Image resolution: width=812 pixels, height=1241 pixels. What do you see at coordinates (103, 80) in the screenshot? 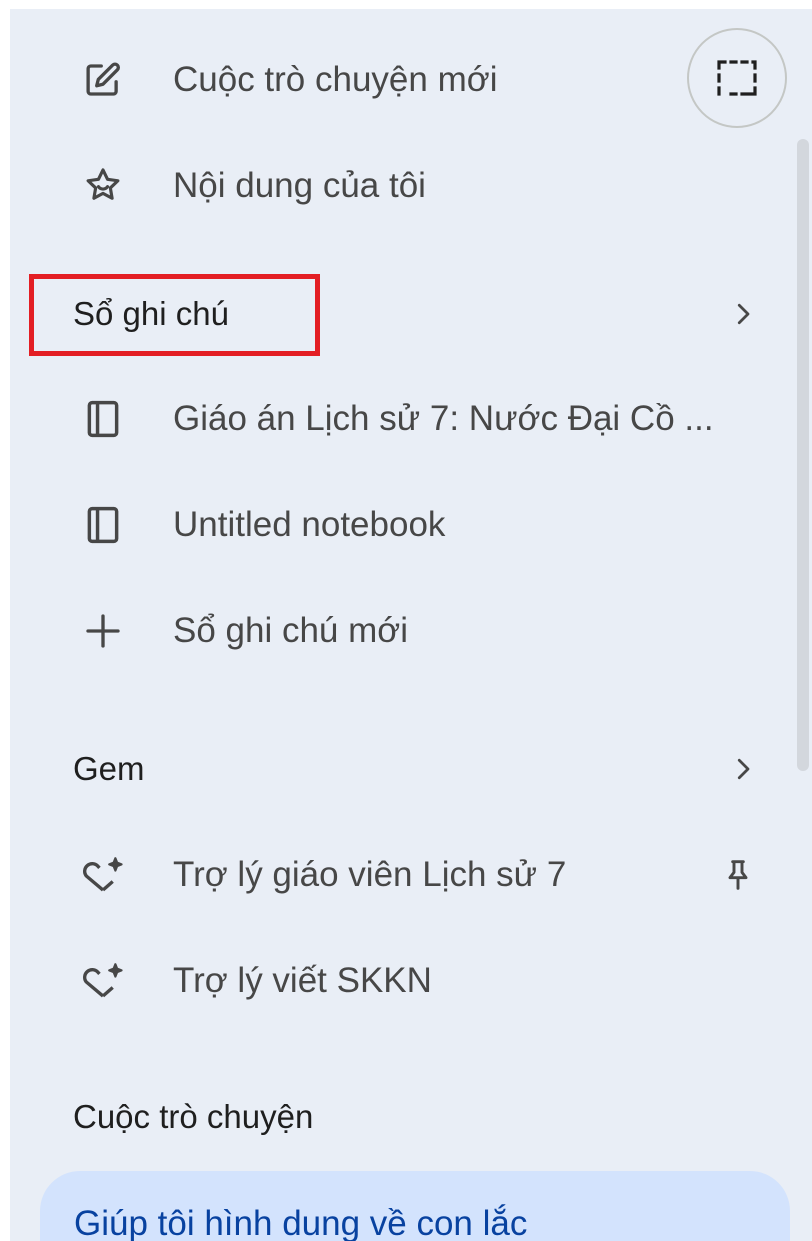
I see `edit-icon` at bounding box center [103, 80].